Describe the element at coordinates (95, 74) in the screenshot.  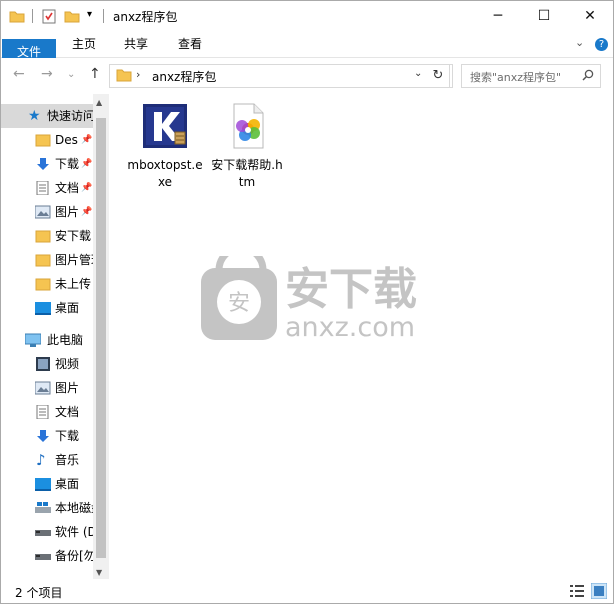
I see `up-button: ↑` at that location.